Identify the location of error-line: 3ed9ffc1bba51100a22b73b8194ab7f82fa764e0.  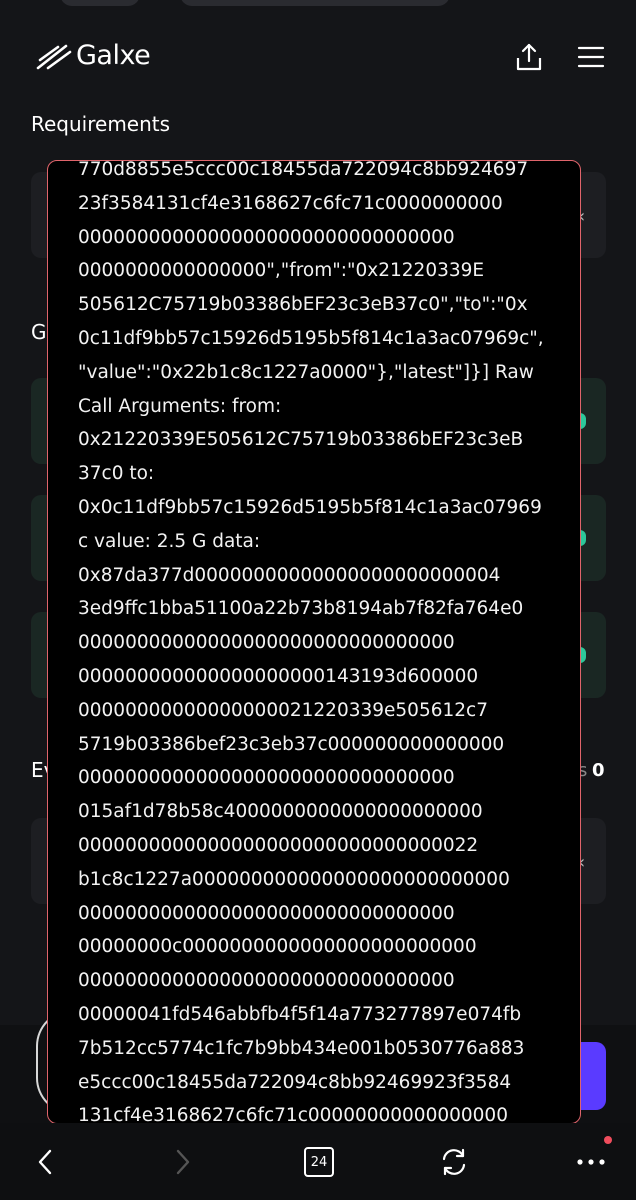
(301, 609).